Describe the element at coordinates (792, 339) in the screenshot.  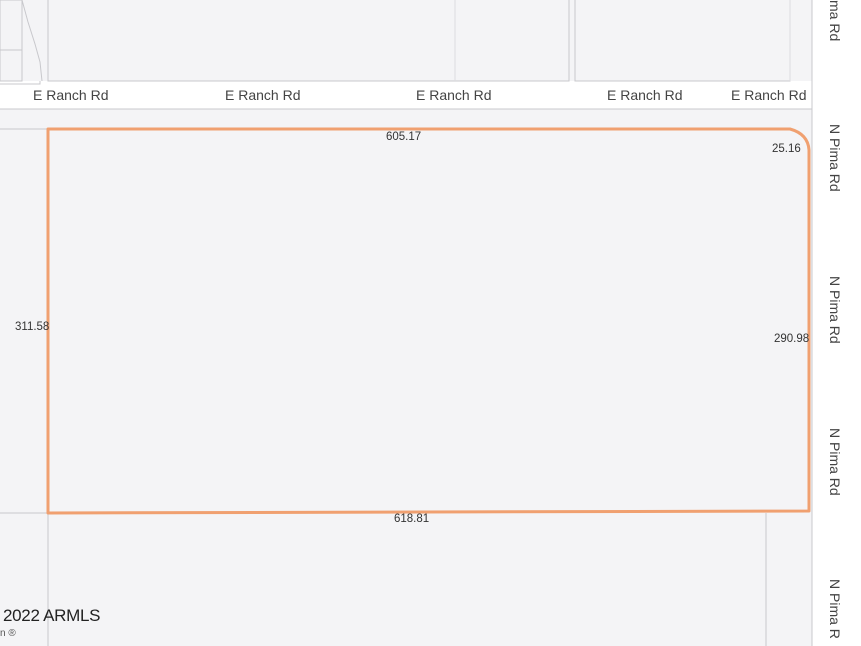
I see `dimension-east: 290.98` at that location.